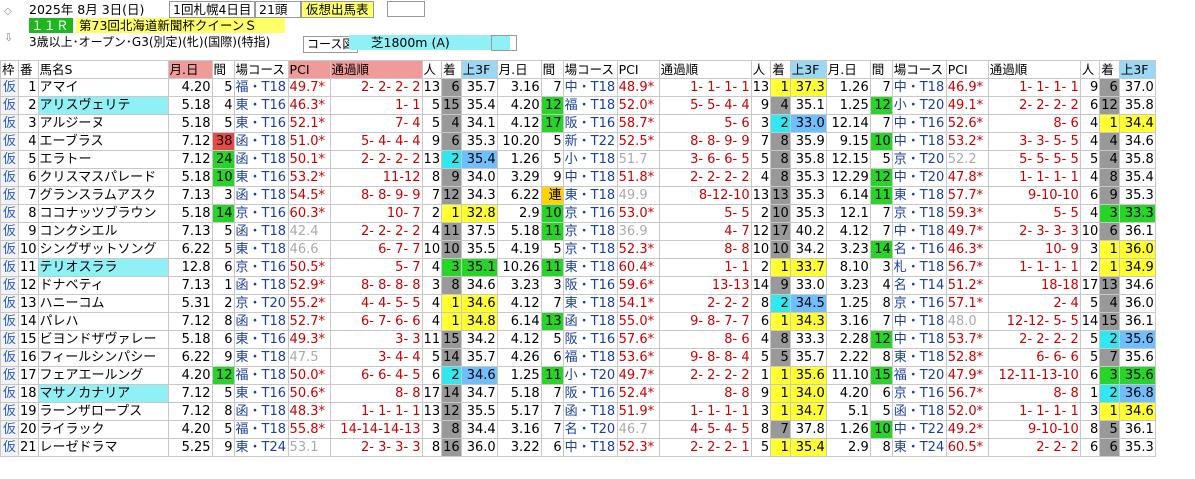  I want to click on blank-box, so click(406, 9).